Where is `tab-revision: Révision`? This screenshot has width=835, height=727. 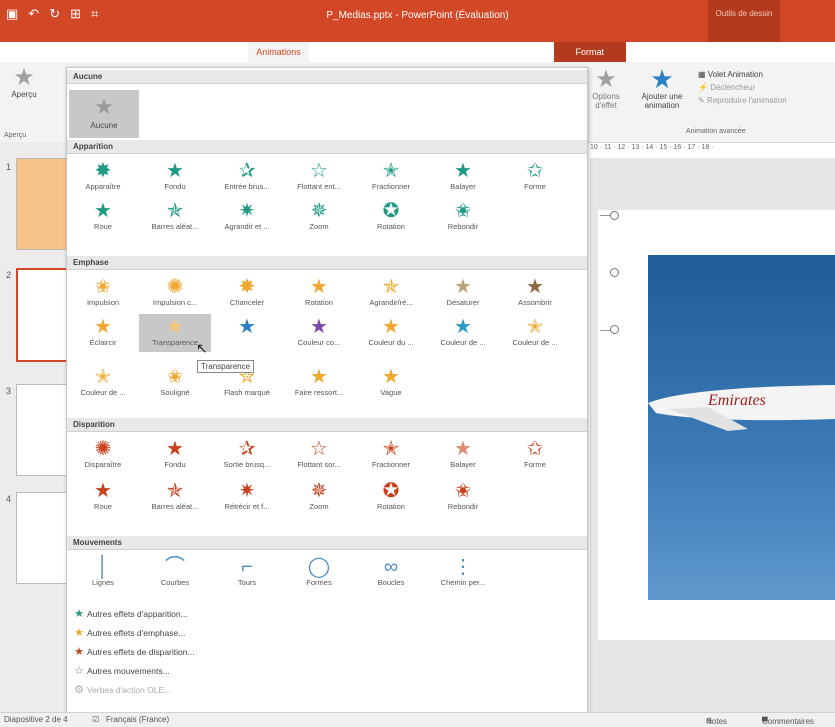 tab-revision: Révision is located at coordinates (394, 52).